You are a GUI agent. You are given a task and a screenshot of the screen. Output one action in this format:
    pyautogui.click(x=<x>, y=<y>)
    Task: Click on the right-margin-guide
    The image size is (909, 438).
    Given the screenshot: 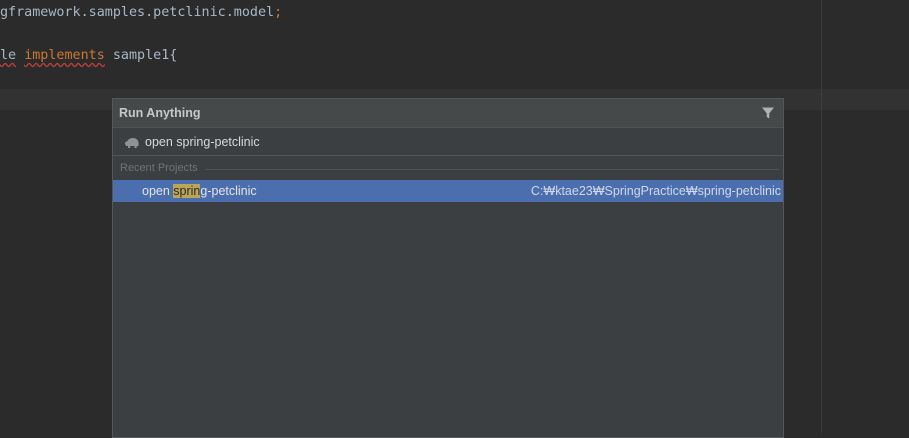 What is the action you would take?
    pyautogui.click(x=821, y=216)
    